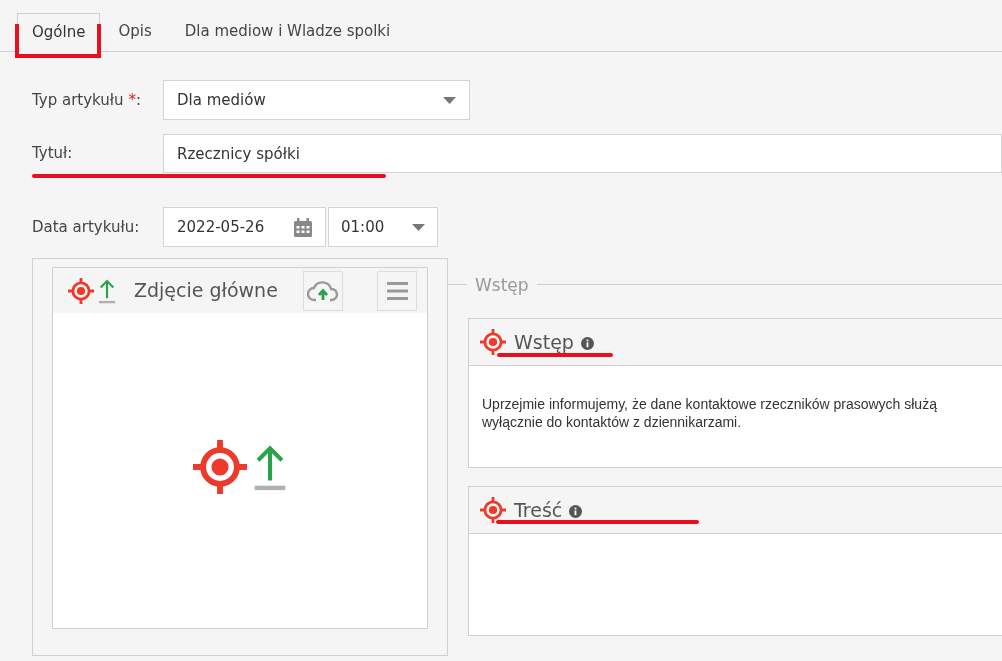  What do you see at coordinates (538, 510) in the screenshot?
I see `panel-title: Treść` at bounding box center [538, 510].